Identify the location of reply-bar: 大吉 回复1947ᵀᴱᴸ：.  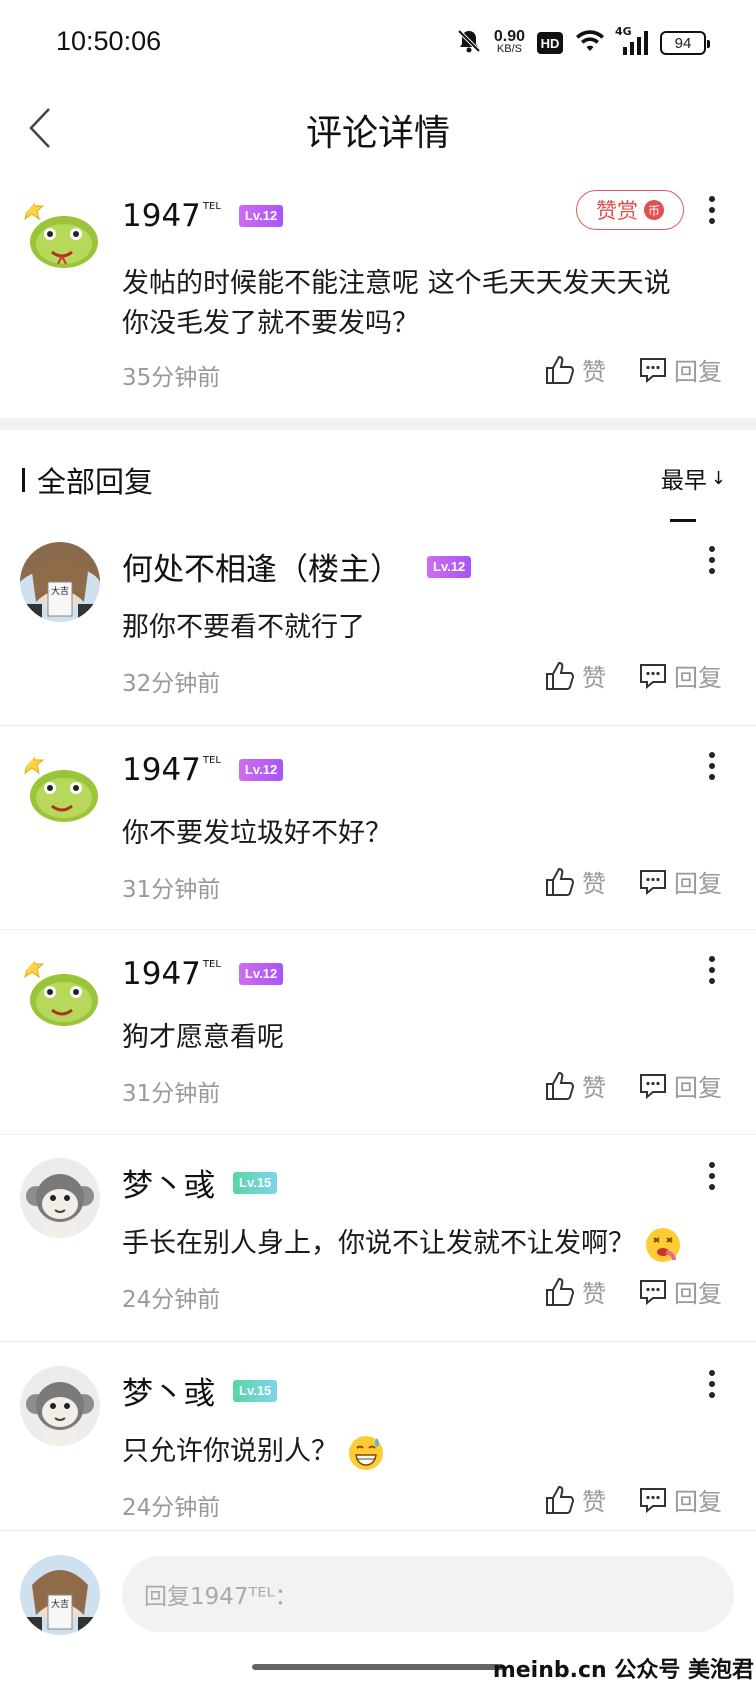
(378, 1595).